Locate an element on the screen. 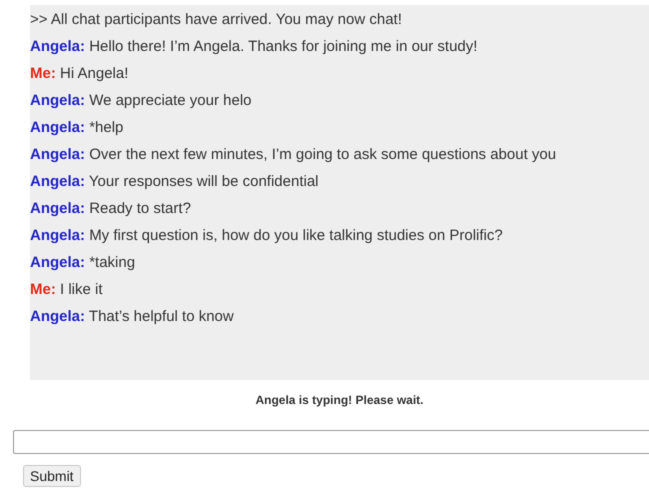 This screenshot has width=649, height=497. chat-message: Angela: My first question is, how do you like talking studies on Prolific? is located at coordinates (267, 236).